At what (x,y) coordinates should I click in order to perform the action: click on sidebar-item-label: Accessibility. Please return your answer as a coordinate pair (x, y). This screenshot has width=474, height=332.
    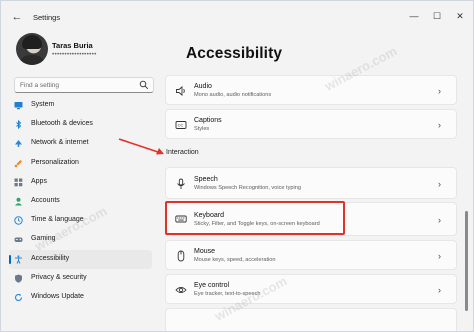
    Looking at the image, I should click on (50, 258).